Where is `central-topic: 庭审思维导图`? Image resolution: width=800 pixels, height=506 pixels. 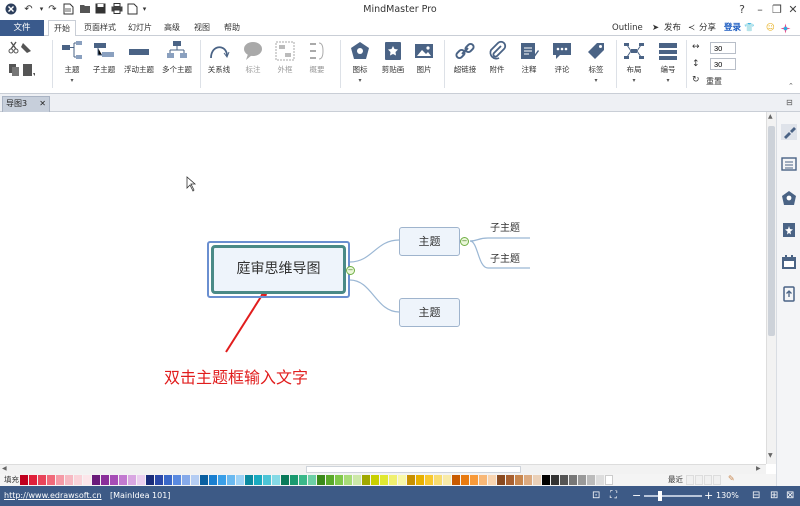
central-topic: 庭审思维导图 is located at coordinates (278, 269).